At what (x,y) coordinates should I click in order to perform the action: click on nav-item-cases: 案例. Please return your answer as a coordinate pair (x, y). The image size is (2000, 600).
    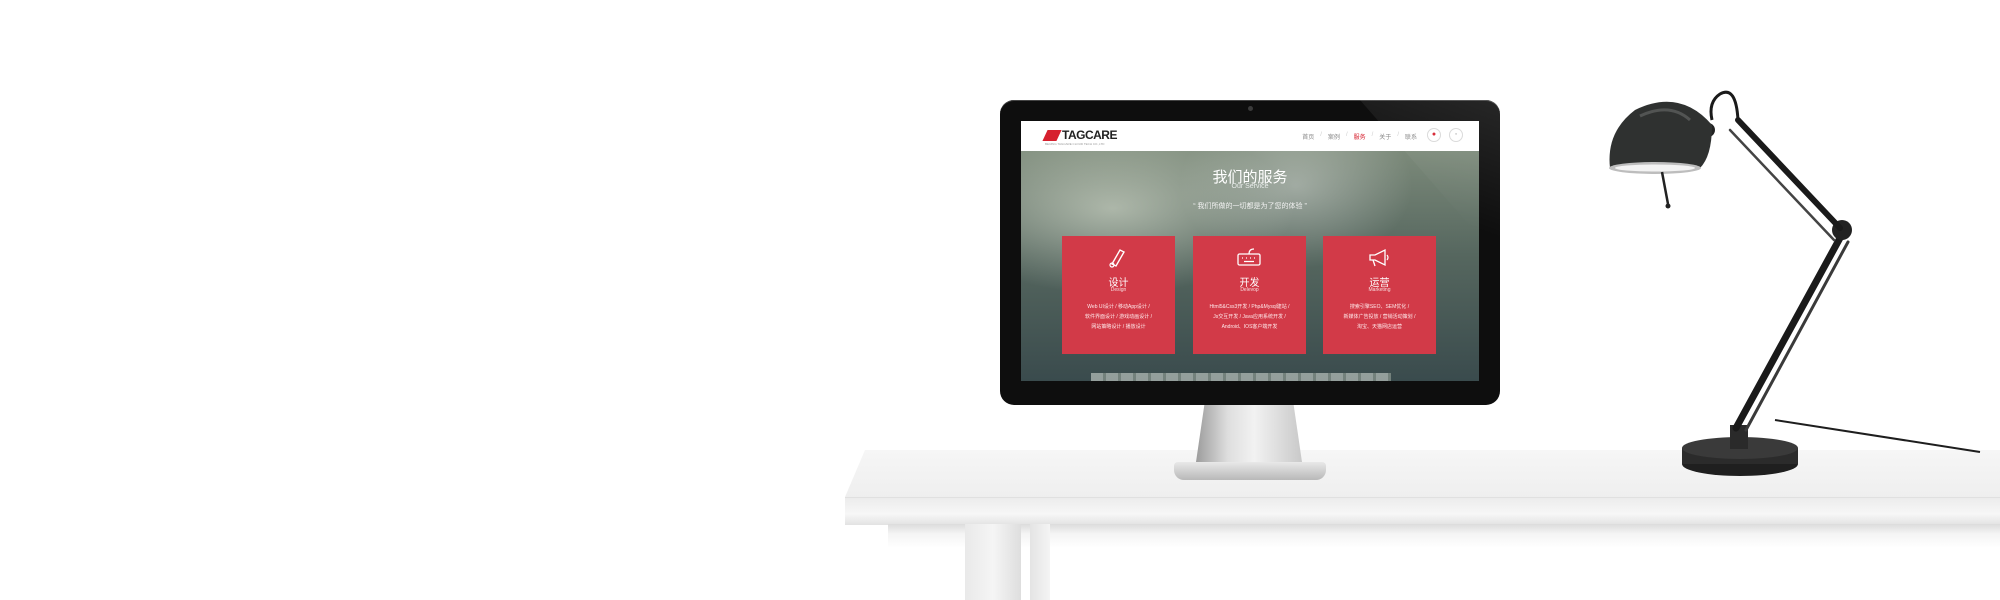
    Looking at the image, I should click on (1334, 136).